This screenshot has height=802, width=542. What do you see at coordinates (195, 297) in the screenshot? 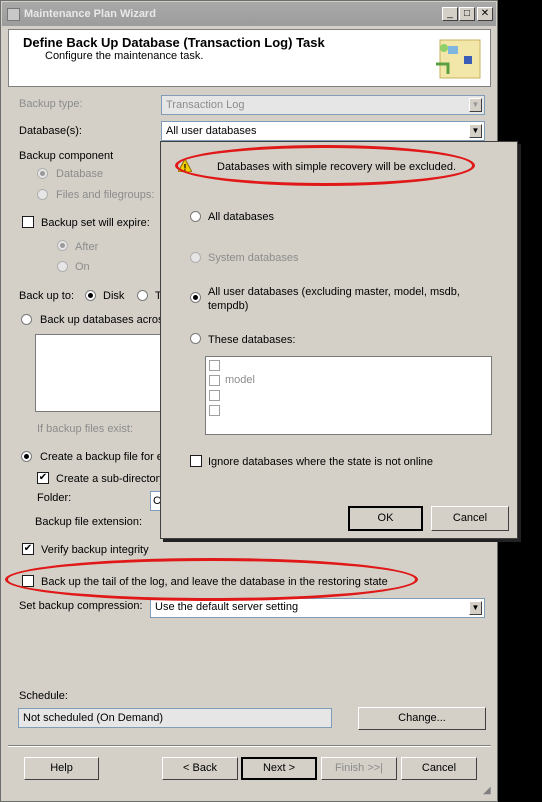
I see `all-user-databases-radio` at bounding box center [195, 297].